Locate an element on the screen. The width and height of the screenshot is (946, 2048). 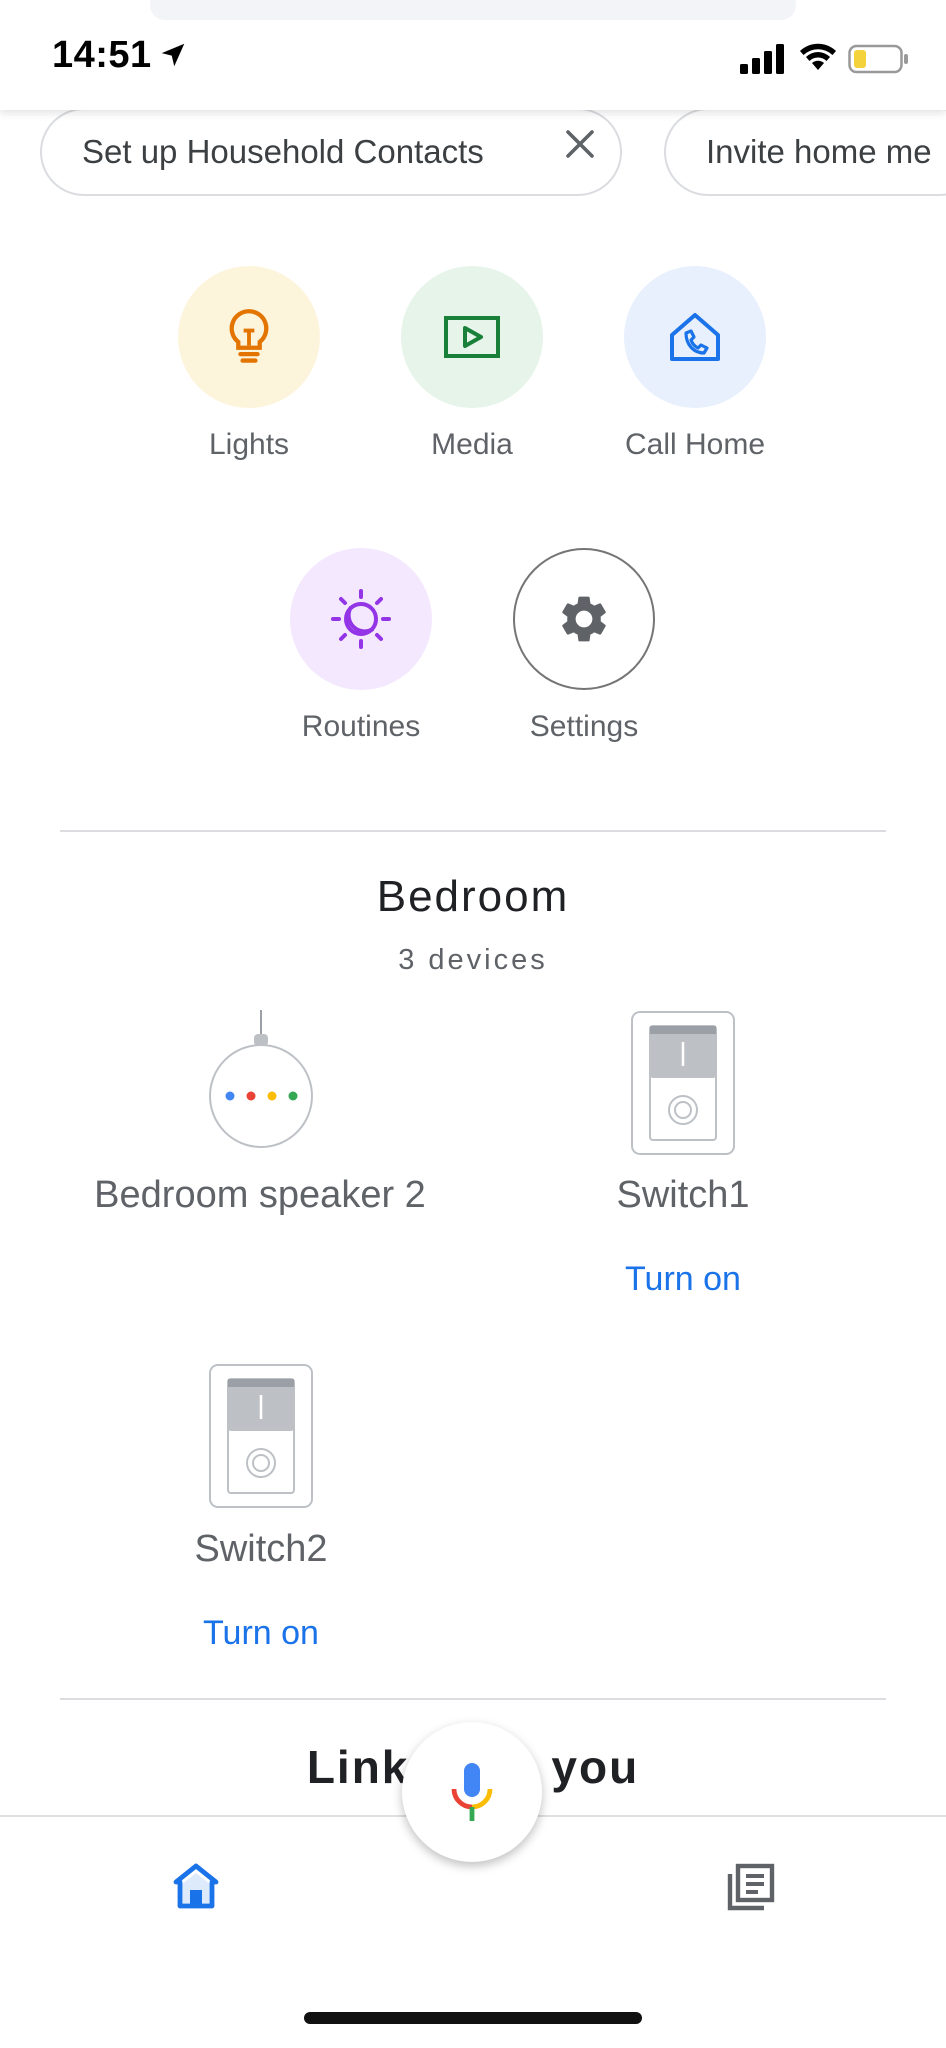
lights-button is located at coordinates (249, 337).